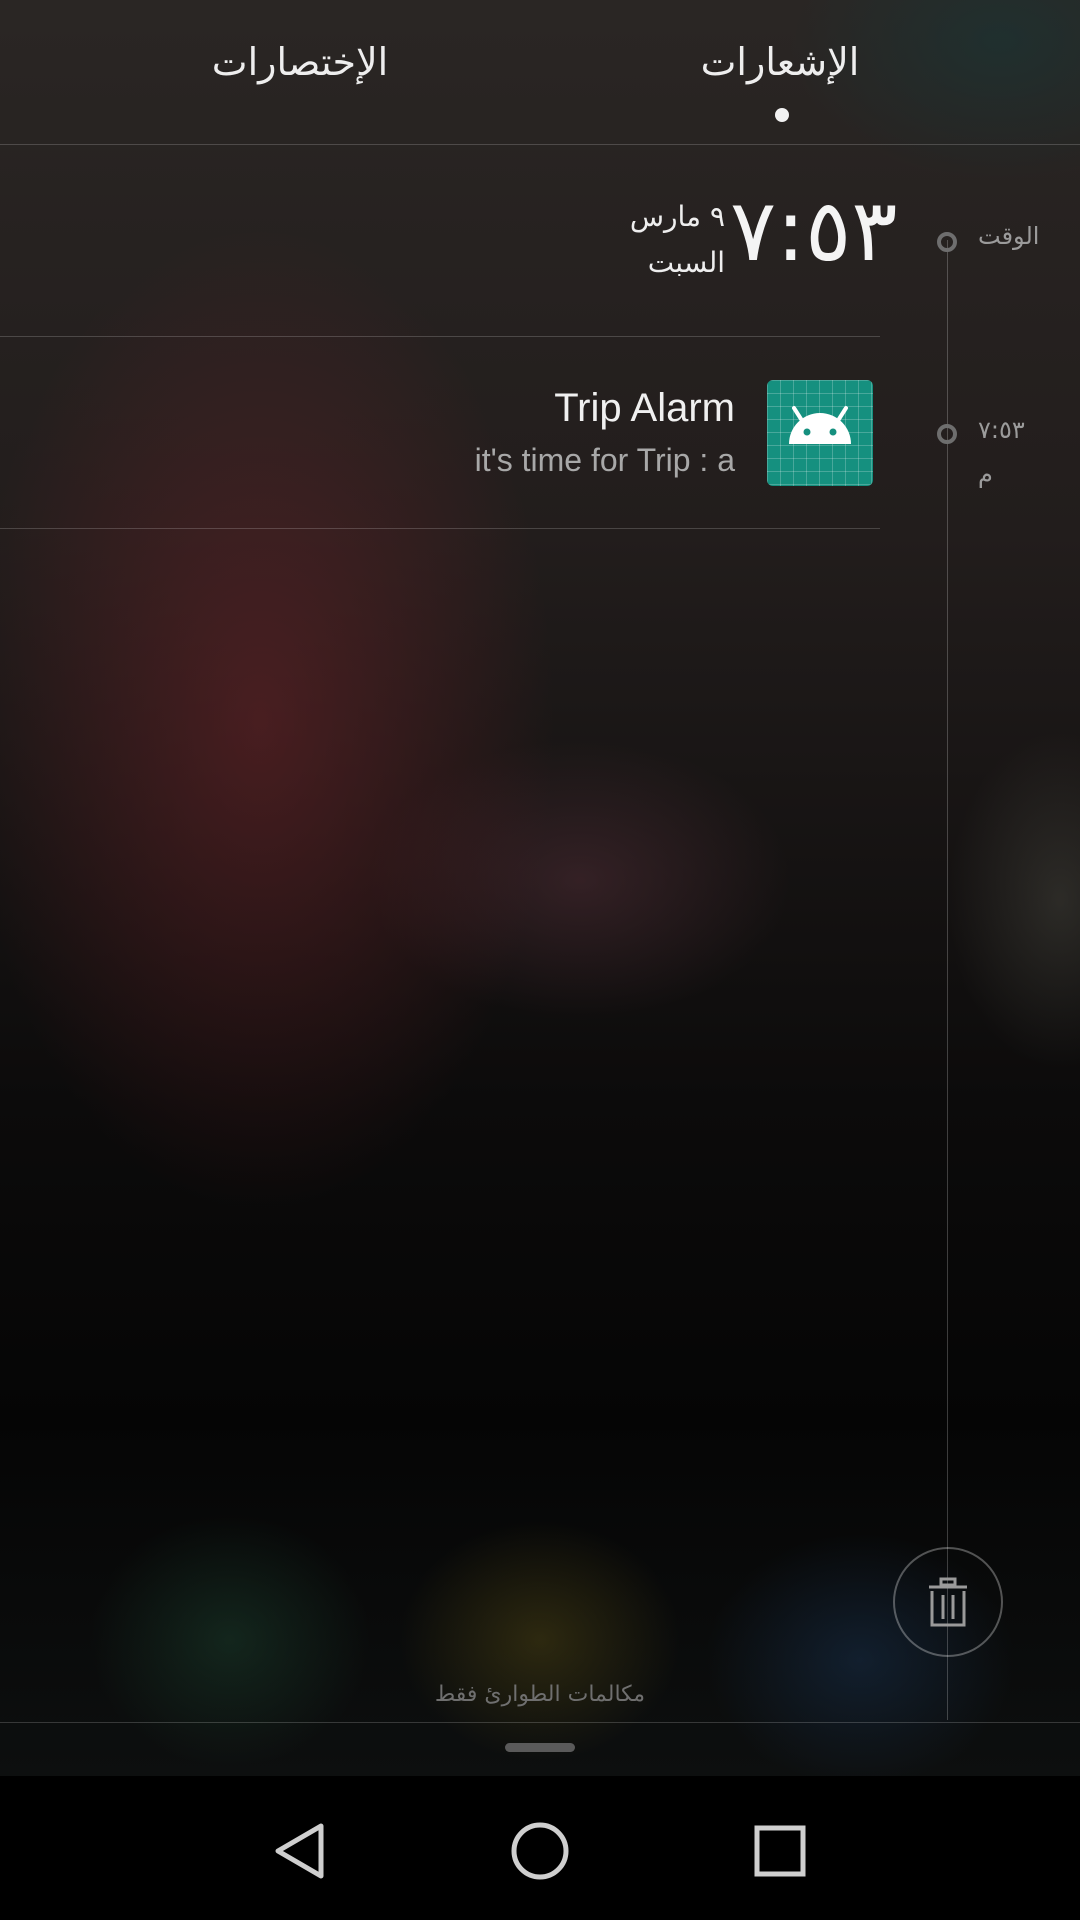 This screenshot has width=1080, height=1920. I want to click on timeline-notification-ampm: م, so click(985, 474).